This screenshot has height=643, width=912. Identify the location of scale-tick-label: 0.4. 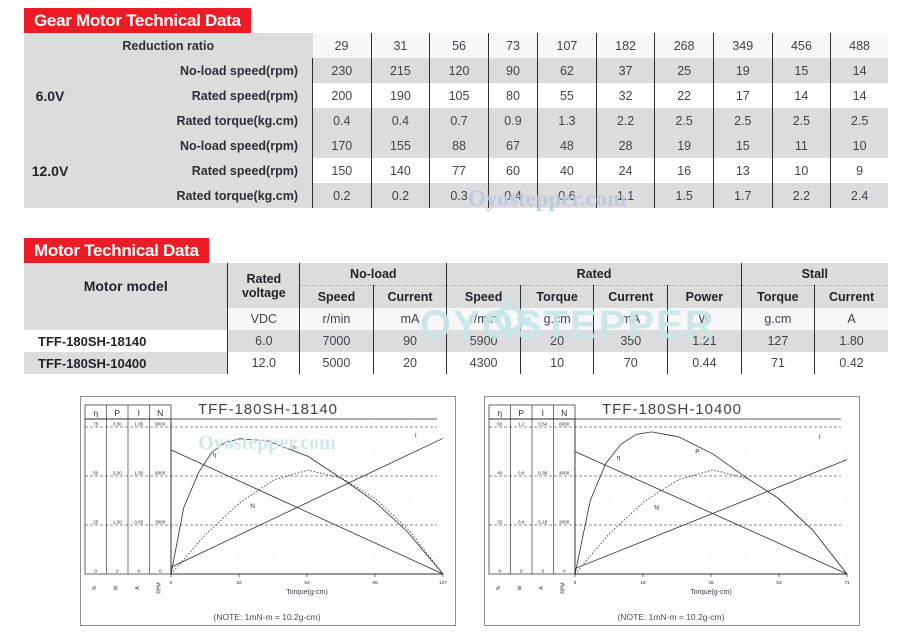
(521, 522).